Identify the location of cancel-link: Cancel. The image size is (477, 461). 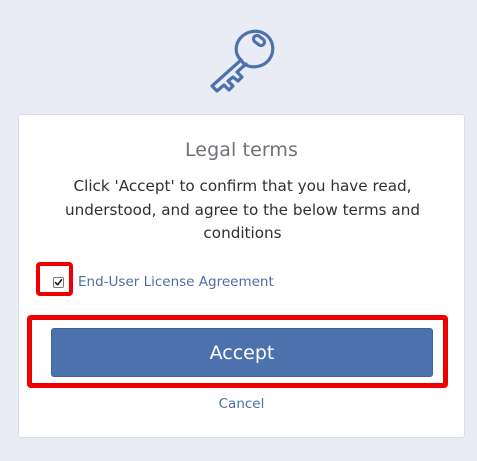
(241, 404).